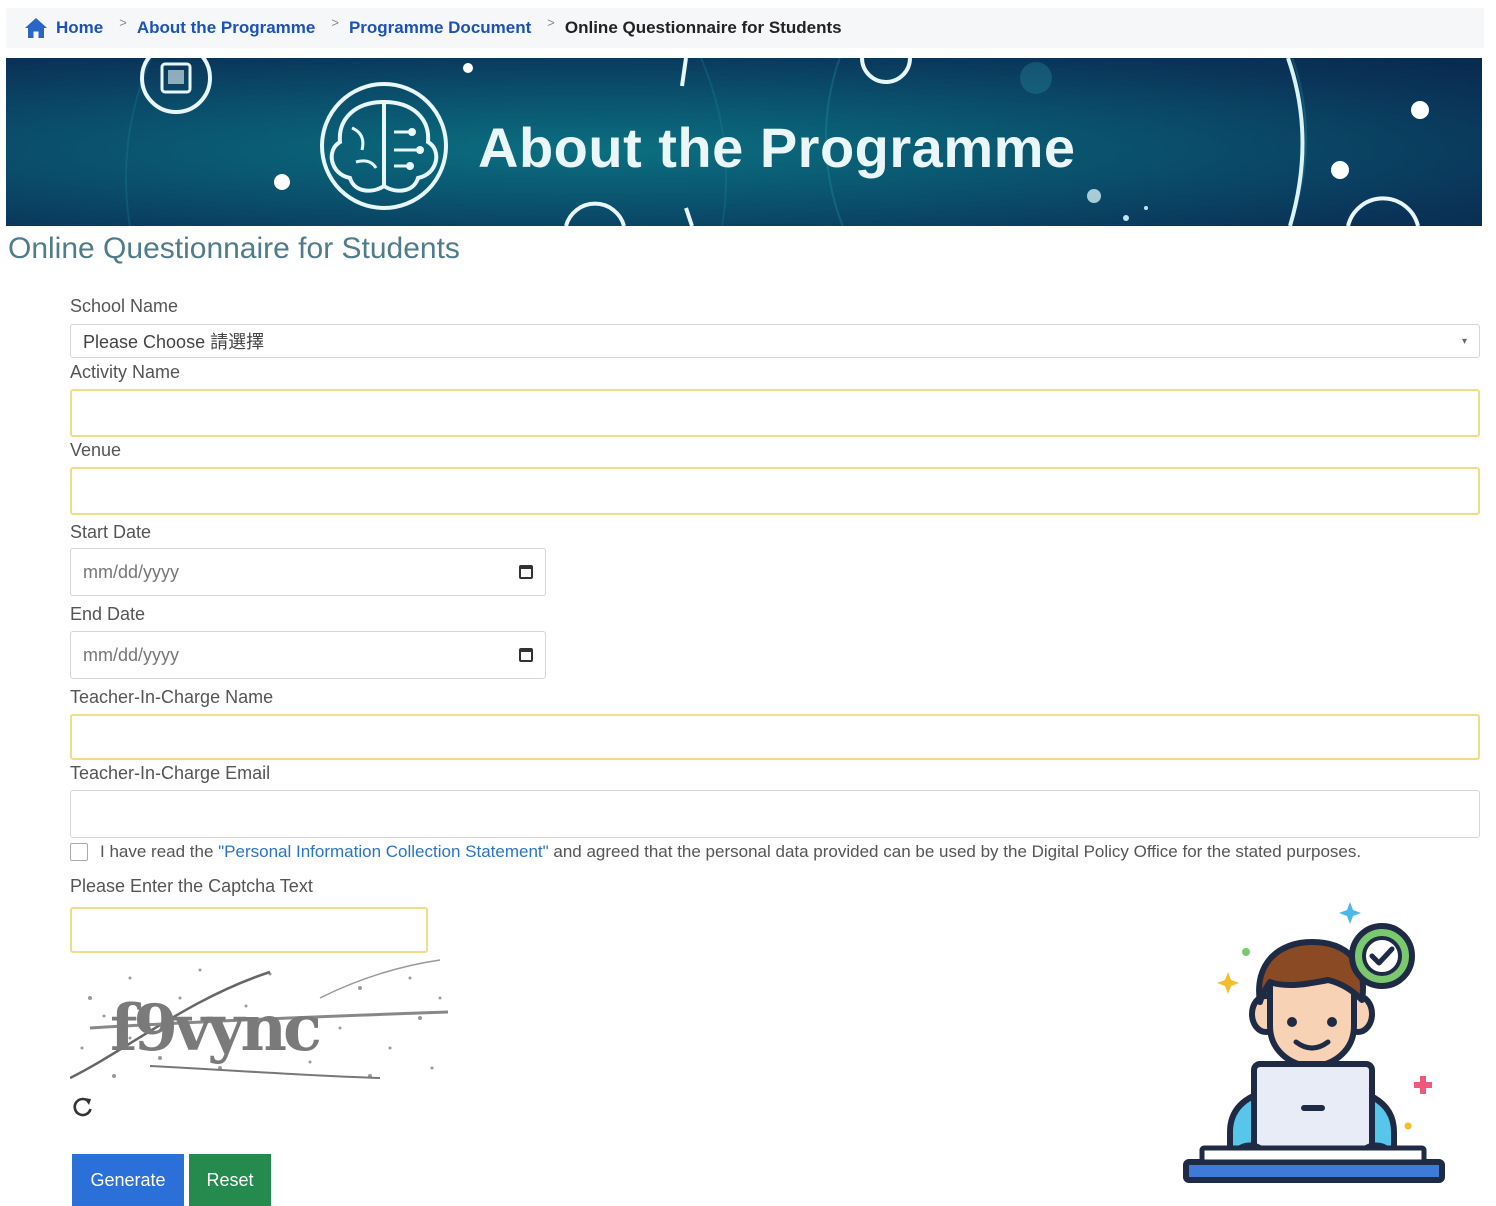 Image resolution: width=1496 pixels, height=1206 pixels. I want to click on end-date-label: End Date, so click(108, 614).